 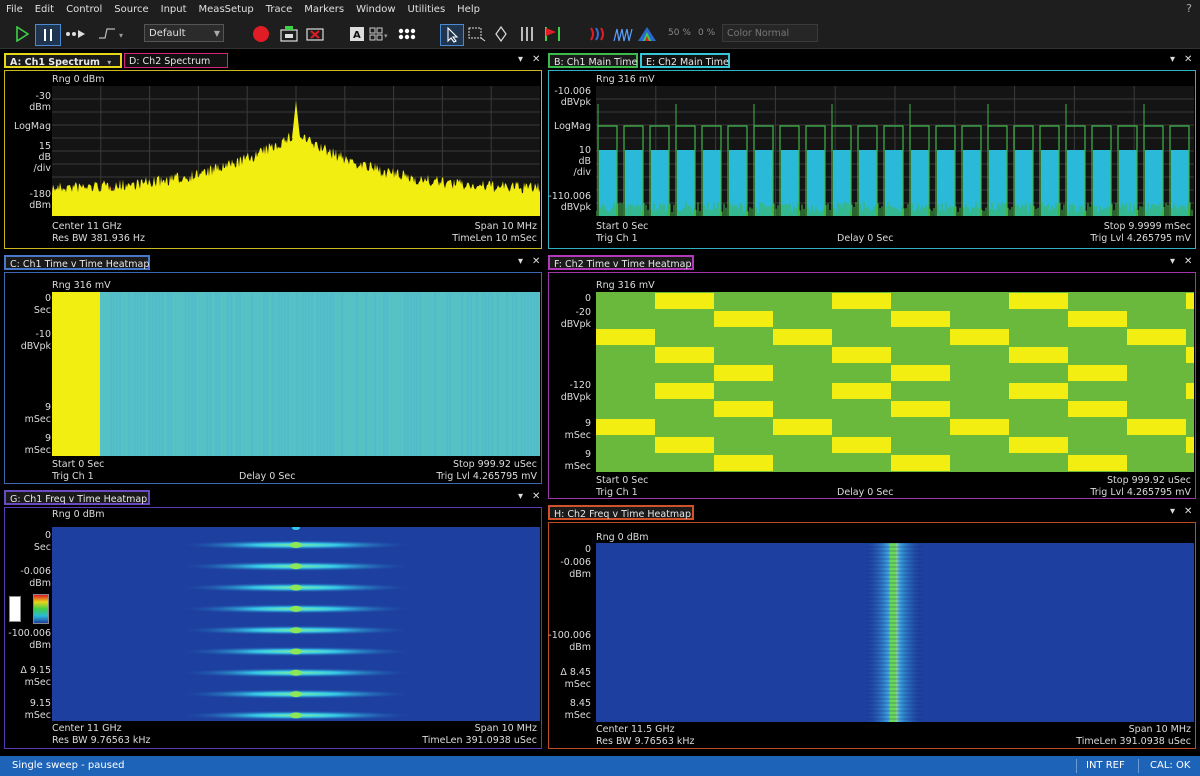 I want to click on trigger-icon: ▾, so click(x=114, y=34).